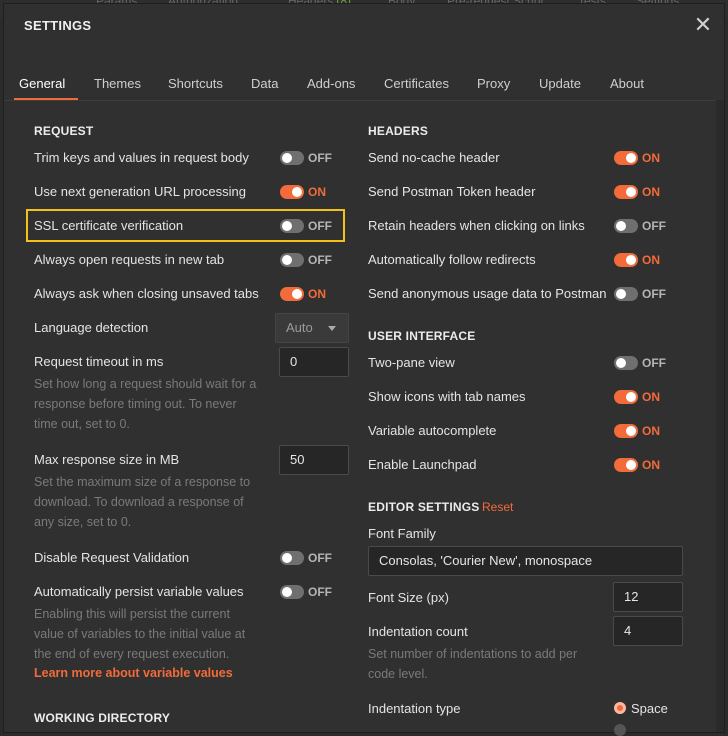 The image size is (728, 736). I want to click on two-pane-label: Two-pane view, so click(411, 362).